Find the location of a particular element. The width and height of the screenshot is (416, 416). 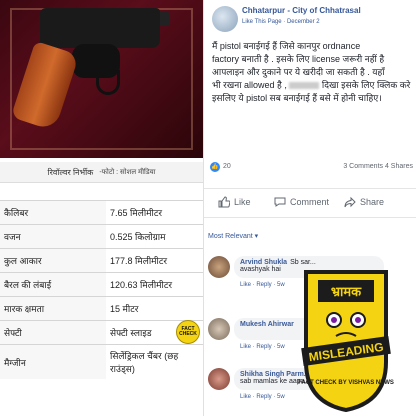

badge-top-word: भ्रामक is located at coordinates (346, 292).